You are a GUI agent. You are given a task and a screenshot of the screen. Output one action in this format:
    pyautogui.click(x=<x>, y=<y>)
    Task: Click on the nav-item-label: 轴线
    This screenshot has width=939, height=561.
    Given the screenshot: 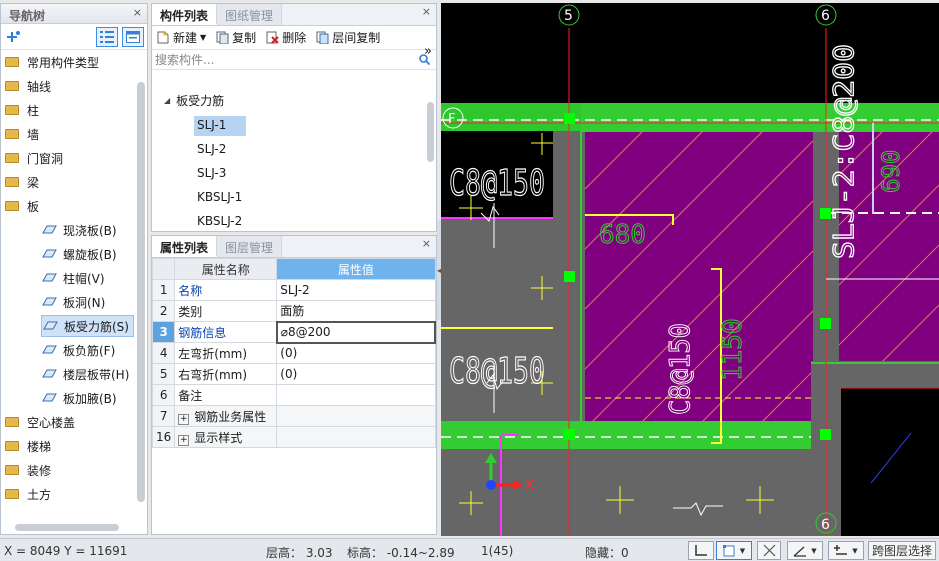 What is the action you would take?
    pyautogui.click(x=39, y=86)
    